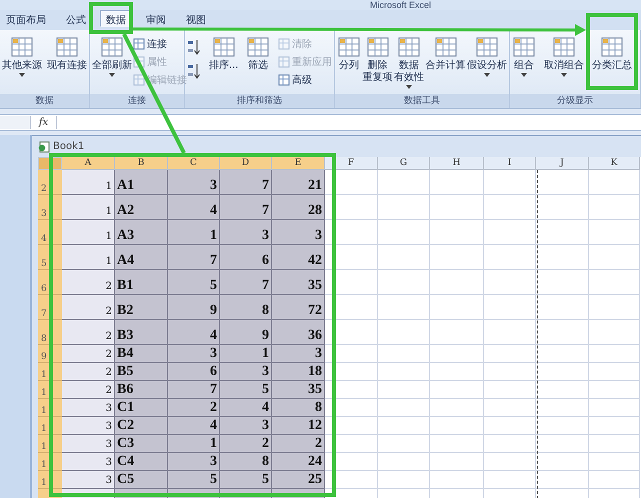  I want to click on window-title: Microsoft Excel, so click(400, 5).